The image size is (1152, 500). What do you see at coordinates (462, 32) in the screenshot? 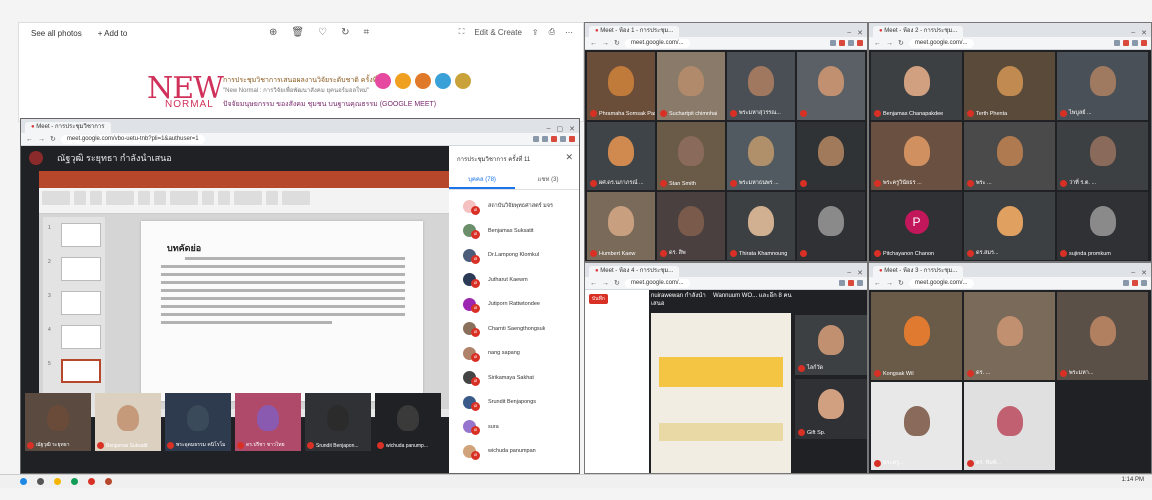
I see `fullscreen-icon: ⛶` at bounding box center [462, 32].